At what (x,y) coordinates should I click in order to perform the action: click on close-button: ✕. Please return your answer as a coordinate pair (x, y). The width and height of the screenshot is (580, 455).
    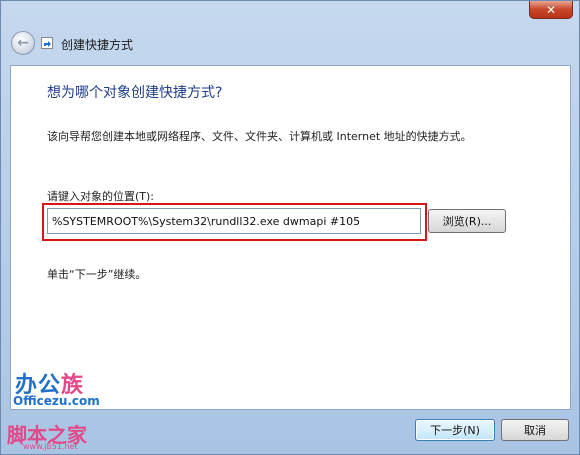
    Looking at the image, I should click on (551, 10).